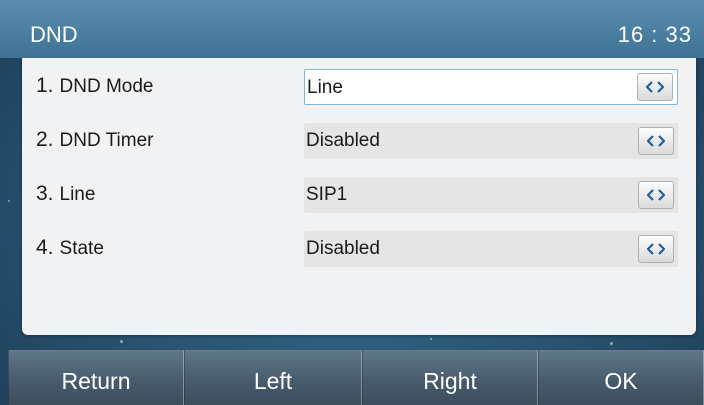 This screenshot has height=405, width=704. What do you see at coordinates (621, 381) in the screenshot?
I see `softkey-label: OK` at bounding box center [621, 381].